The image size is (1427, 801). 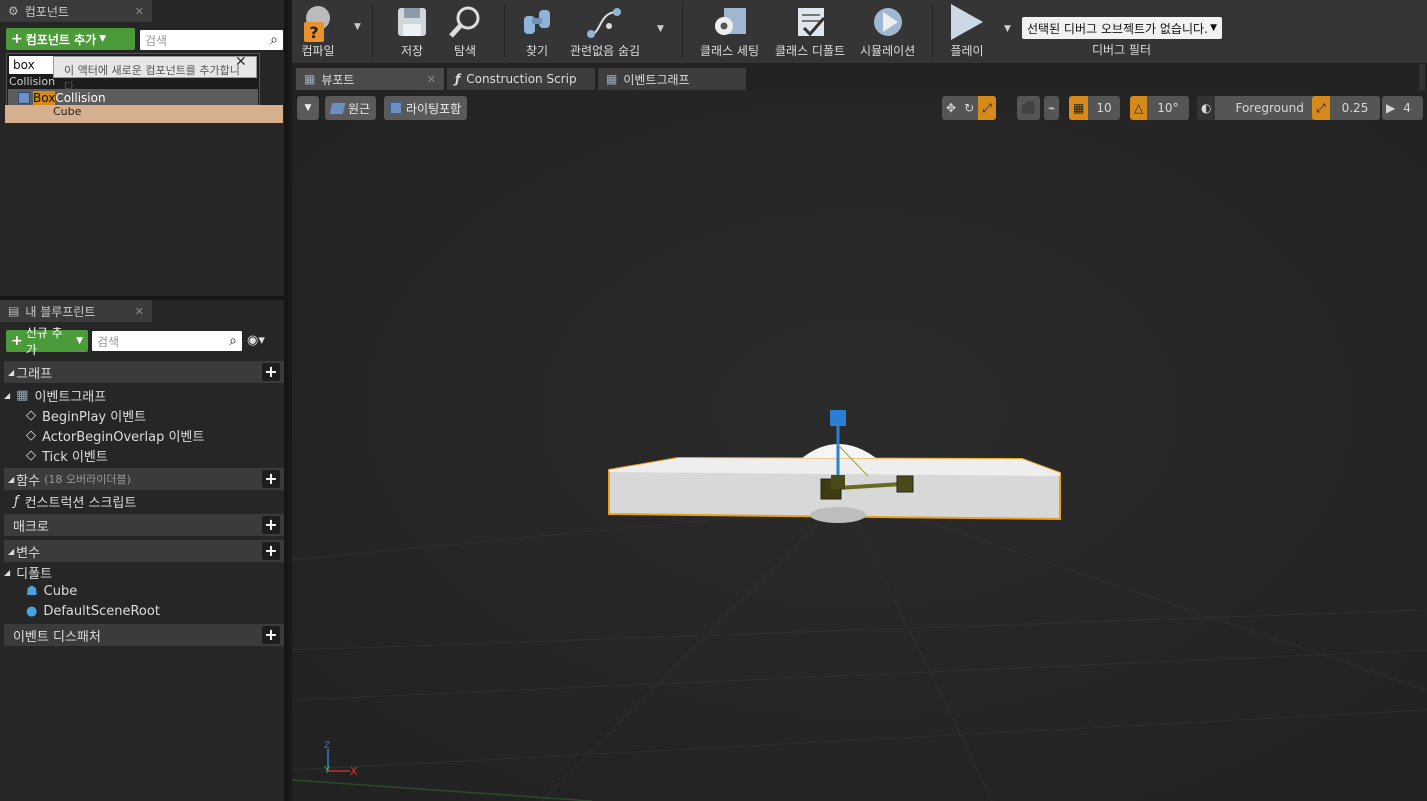 I want to click on world-icon: ⬛, so click(x=1028, y=108).